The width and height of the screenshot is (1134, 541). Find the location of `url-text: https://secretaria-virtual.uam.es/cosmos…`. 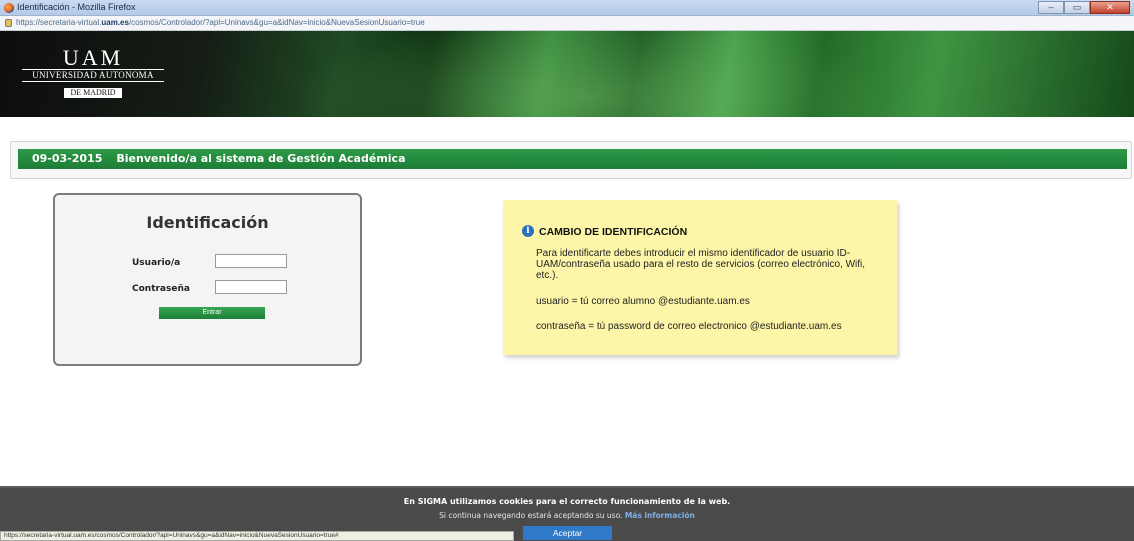

url-text: https://secretaria-virtual.uam.es/cosmos… is located at coordinates (220, 22).